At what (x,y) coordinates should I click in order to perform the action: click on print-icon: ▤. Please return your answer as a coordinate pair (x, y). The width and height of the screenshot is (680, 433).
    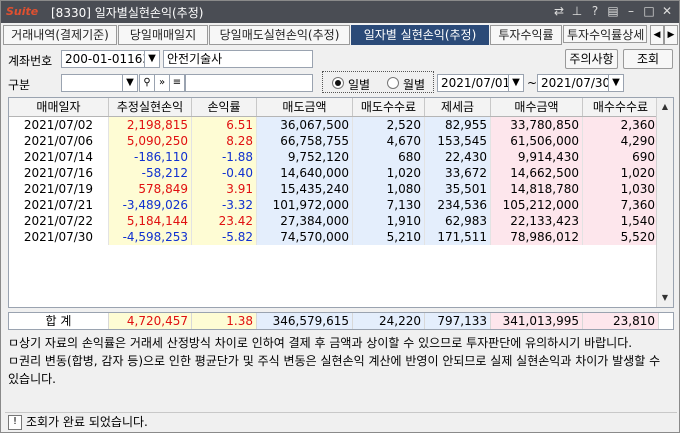
    Looking at the image, I should click on (613, 11).